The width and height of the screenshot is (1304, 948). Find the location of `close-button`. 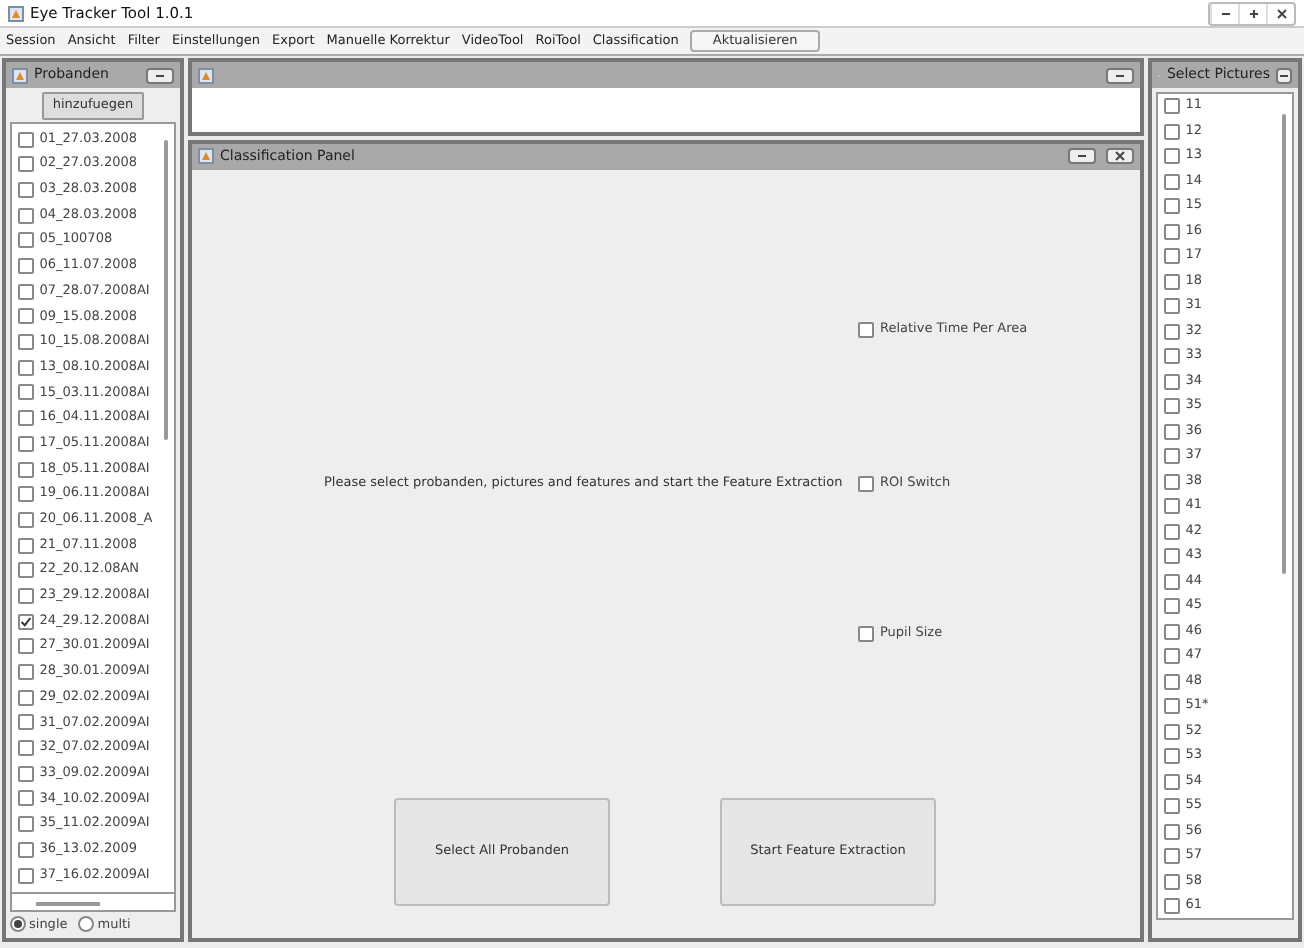

close-button is located at coordinates (1120, 156).